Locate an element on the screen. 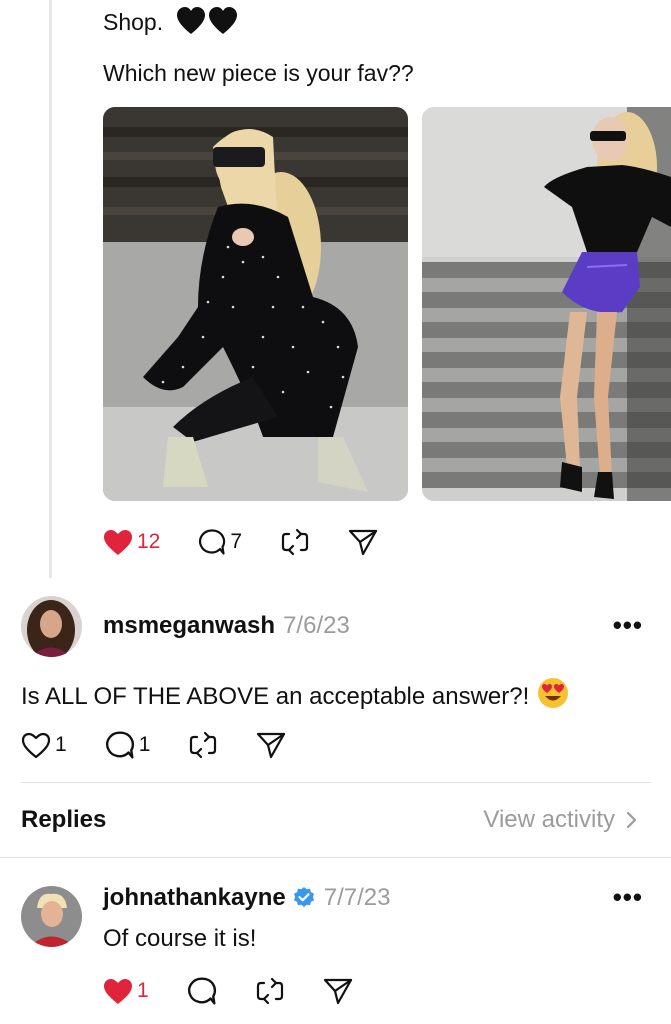  reply-like-button: 1 is located at coordinates (126, 991).